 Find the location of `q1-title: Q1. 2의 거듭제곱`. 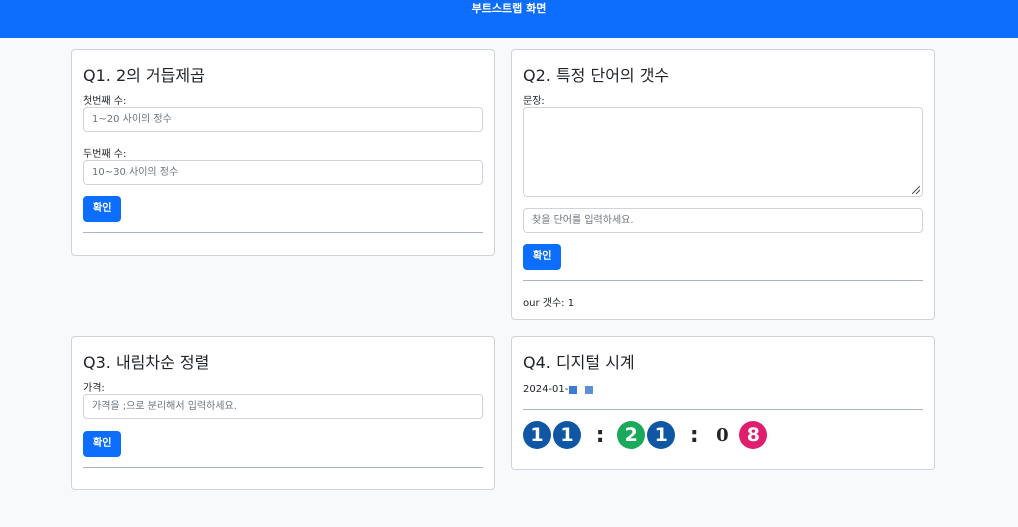

q1-title: Q1. 2의 거듭제곱 is located at coordinates (144, 75).